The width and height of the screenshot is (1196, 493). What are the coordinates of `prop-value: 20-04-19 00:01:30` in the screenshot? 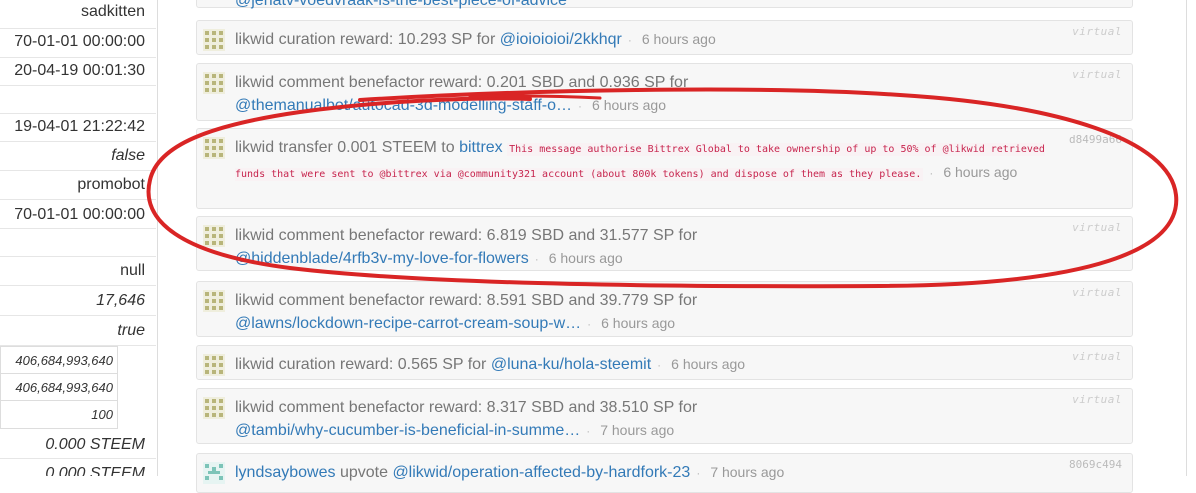 It's located at (78, 72).